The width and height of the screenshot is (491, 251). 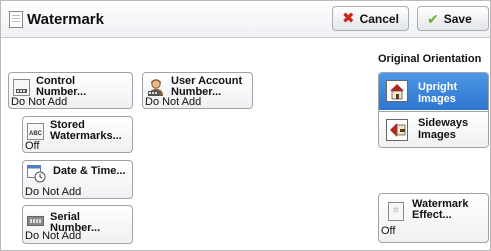 What do you see at coordinates (430, 59) in the screenshot?
I see `orientation-heading: Original Orientation` at bounding box center [430, 59].